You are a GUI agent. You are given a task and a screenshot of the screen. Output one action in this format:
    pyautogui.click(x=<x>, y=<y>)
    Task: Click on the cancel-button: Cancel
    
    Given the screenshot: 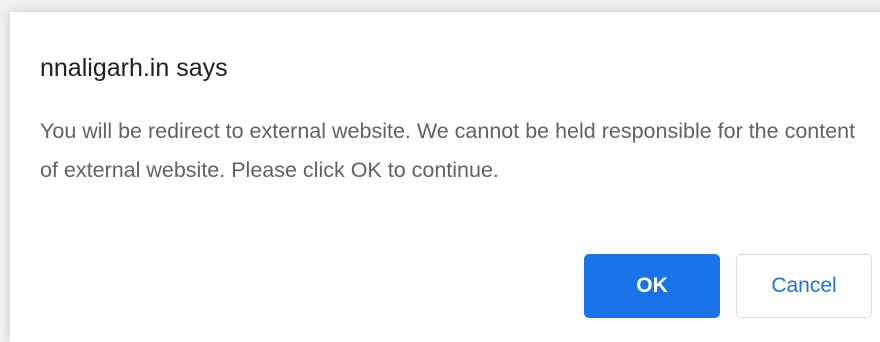 What is the action you would take?
    pyautogui.click(x=804, y=286)
    